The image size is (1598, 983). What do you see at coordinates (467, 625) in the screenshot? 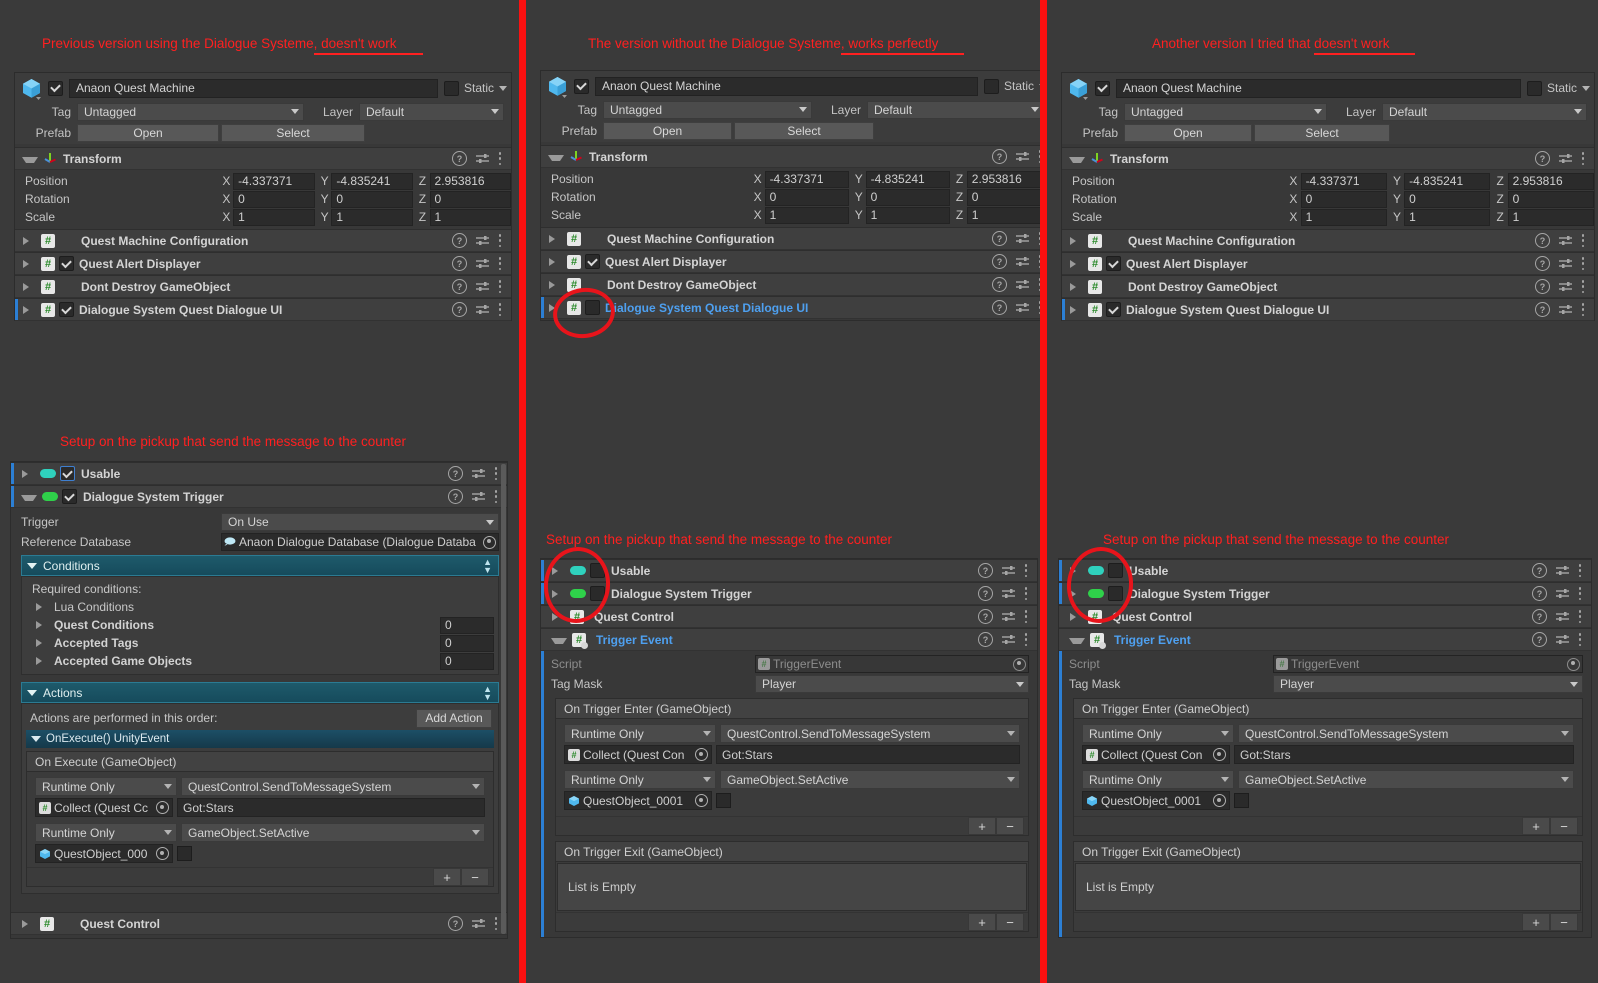
I see `quest-conditions-count: 0` at bounding box center [467, 625].